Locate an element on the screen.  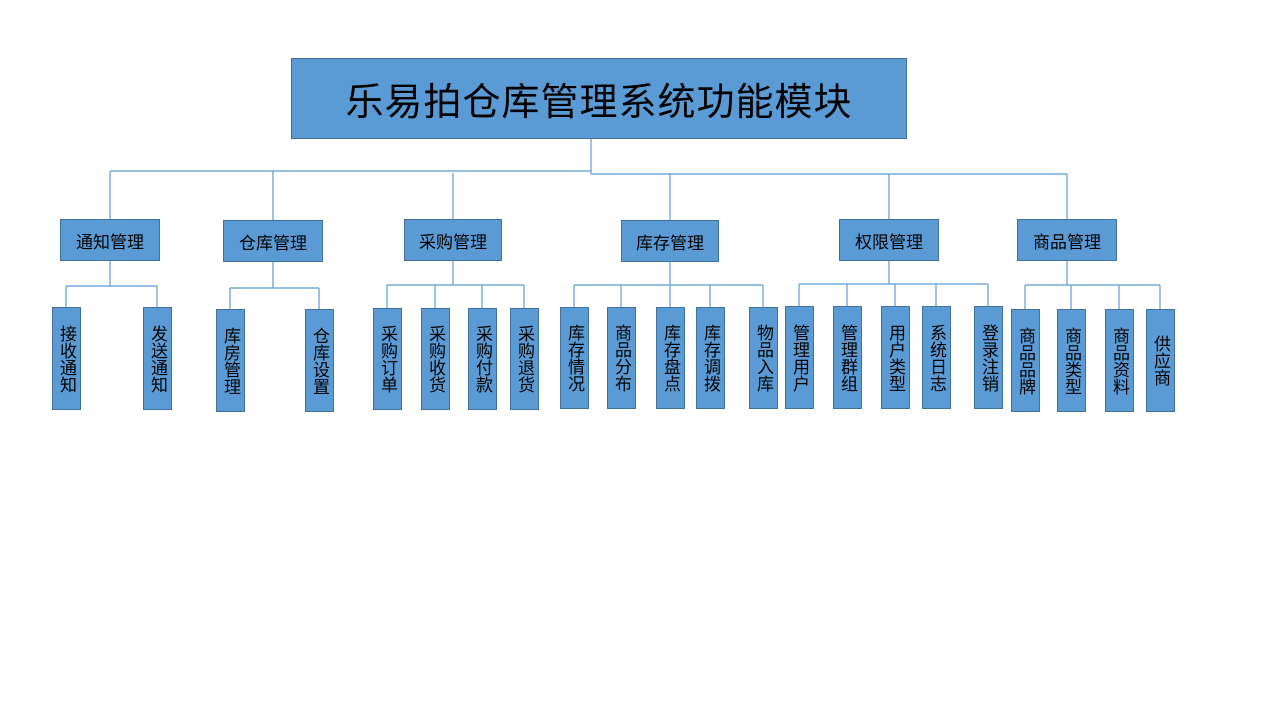
leaf-label: 接收通知 is located at coordinates (66, 358).